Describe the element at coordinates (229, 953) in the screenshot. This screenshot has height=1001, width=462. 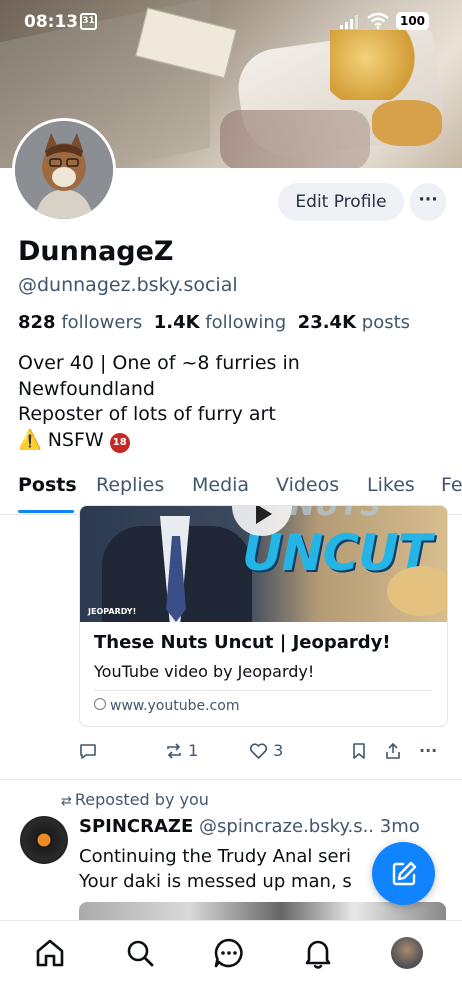
I see `chat-icon` at that location.